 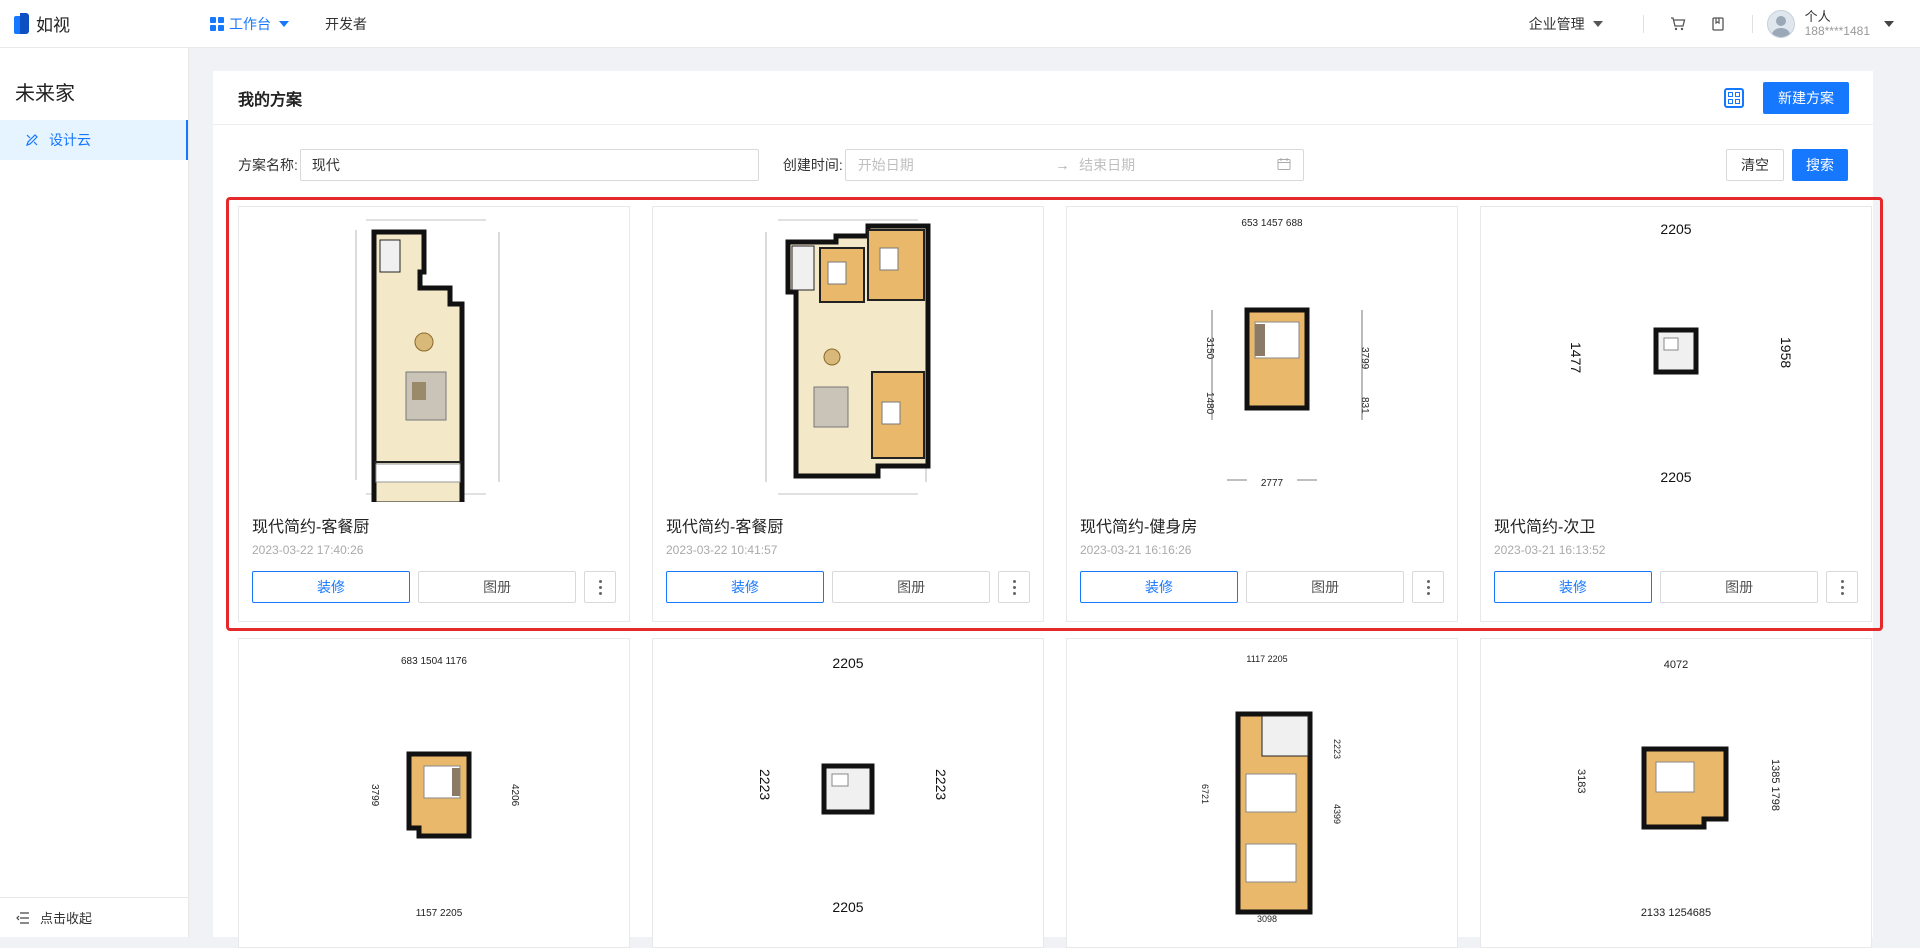 What do you see at coordinates (1062, 165) in the screenshot?
I see `arrow-right-icon: →` at bounding box center [1062, 165].